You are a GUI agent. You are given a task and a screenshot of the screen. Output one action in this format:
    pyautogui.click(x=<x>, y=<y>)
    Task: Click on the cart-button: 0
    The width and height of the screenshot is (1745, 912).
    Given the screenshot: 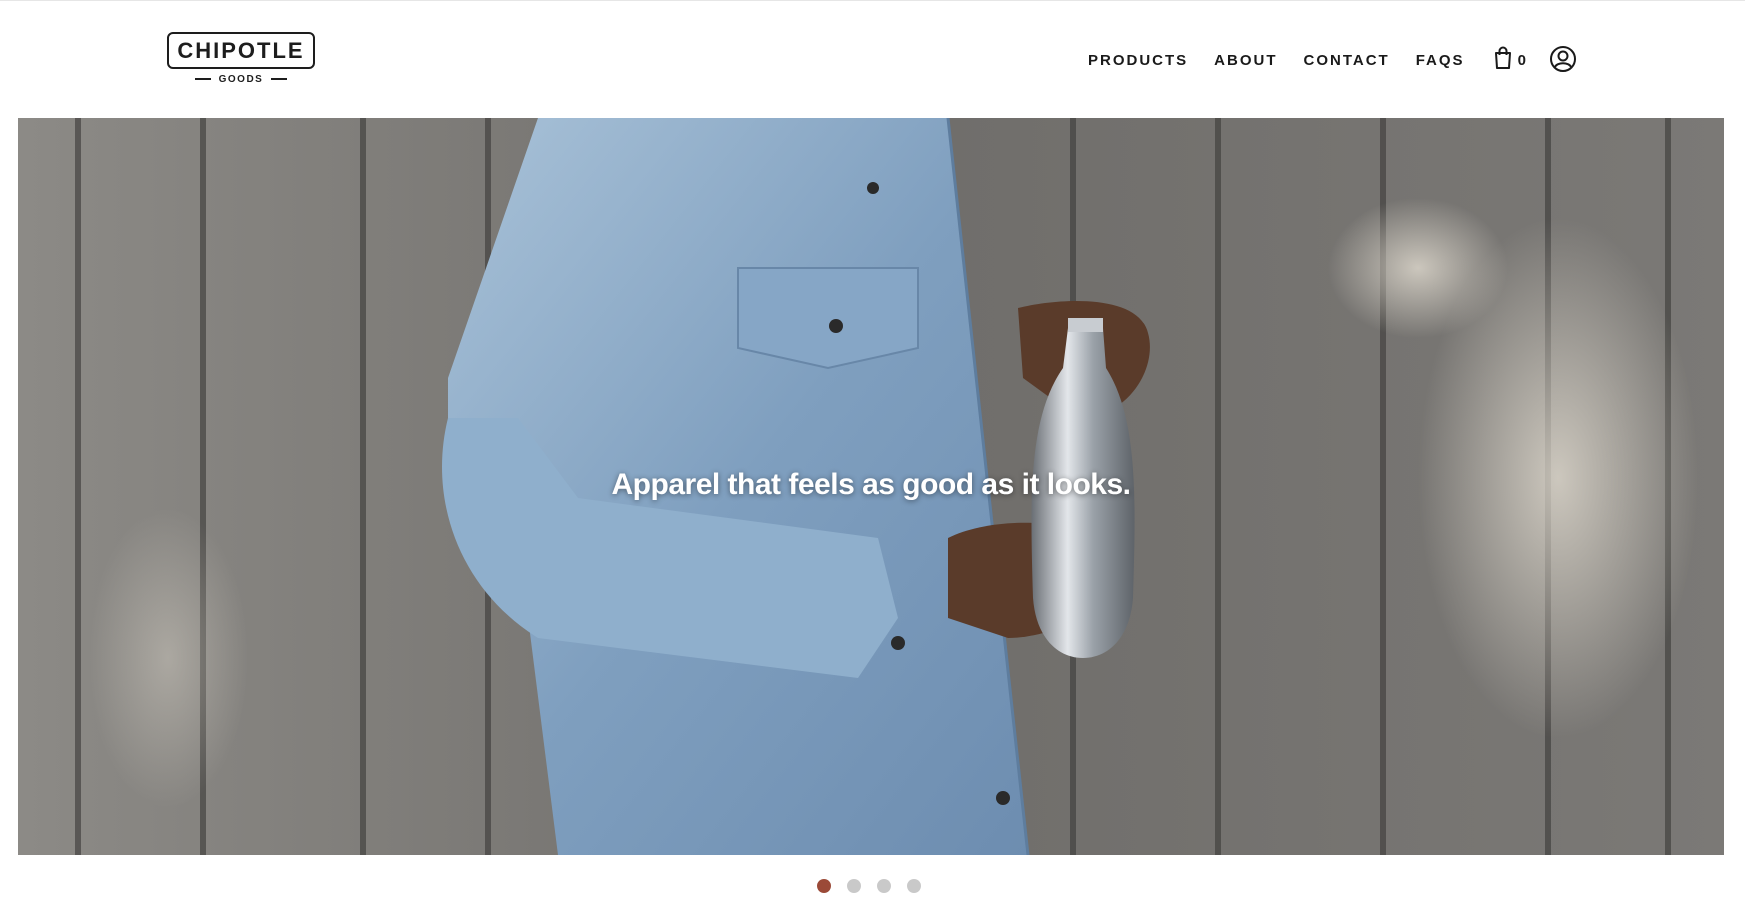 What is the action you would take?
    pyautogui.click(x=1509, y=60)
    